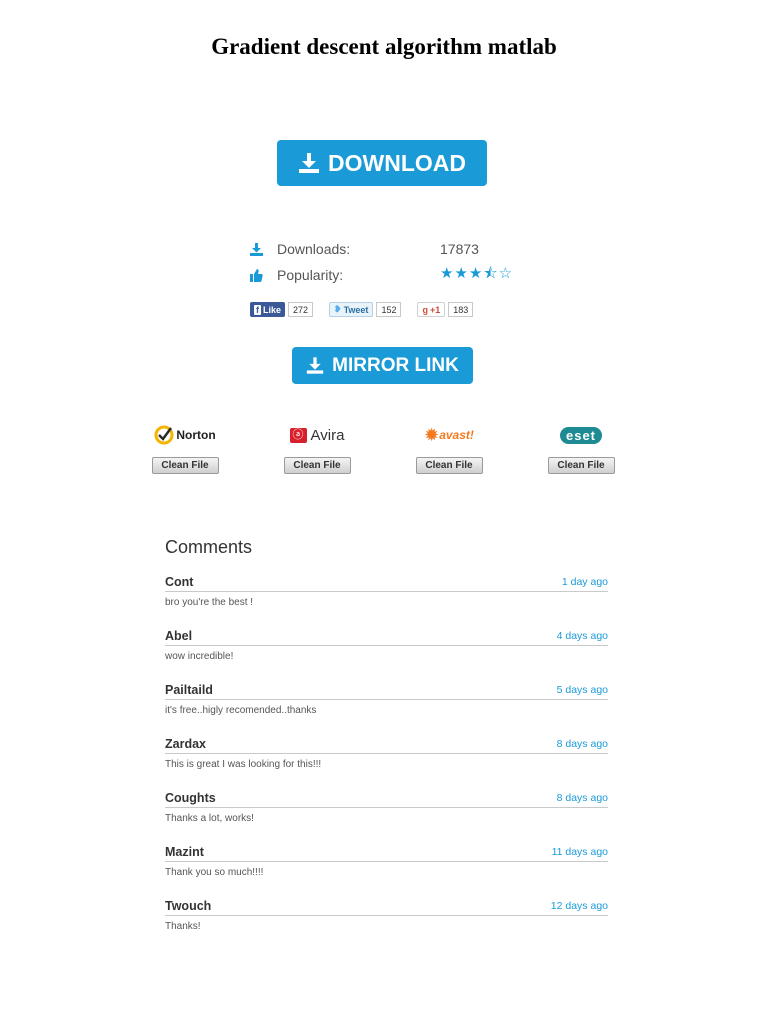 This screenshot has width=768, height=1024. What do you see at coordinates (432, 434) in the screenshot?
I see `avast-star-icon: ✹` at bounding box center [432, 434].